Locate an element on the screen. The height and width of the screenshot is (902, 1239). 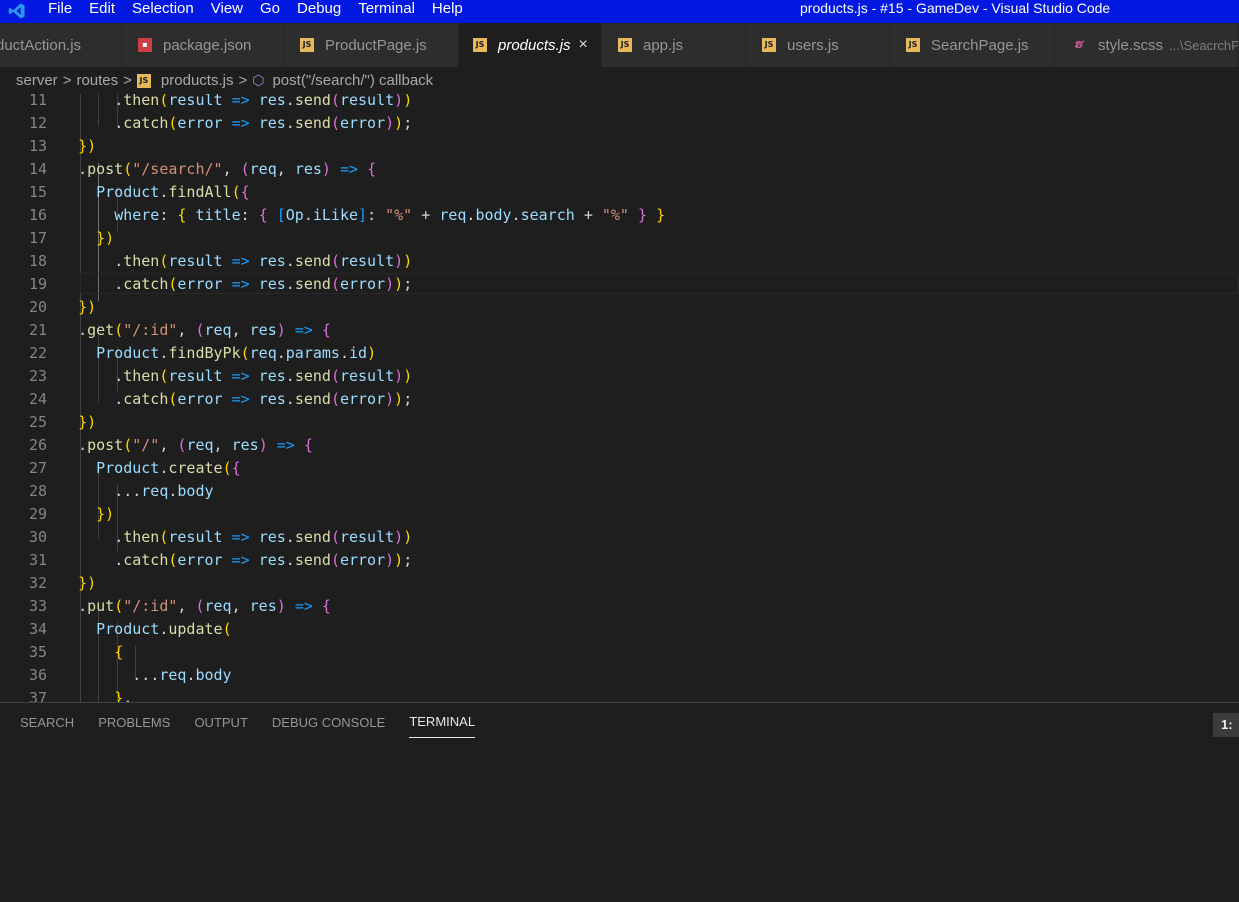
code-line: 14 .post("/search/", (req, res) => { is located at coordinates (619, 169).